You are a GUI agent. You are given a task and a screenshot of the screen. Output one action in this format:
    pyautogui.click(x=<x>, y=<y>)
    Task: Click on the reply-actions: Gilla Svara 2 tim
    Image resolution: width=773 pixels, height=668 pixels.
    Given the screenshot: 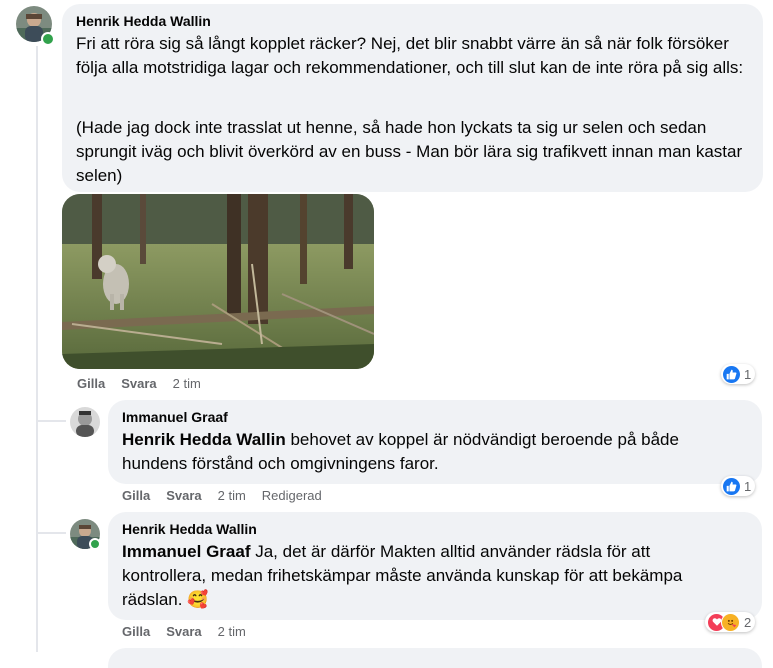 What is the action you would take?
    pyautogui.click(x=192, y=632)
    